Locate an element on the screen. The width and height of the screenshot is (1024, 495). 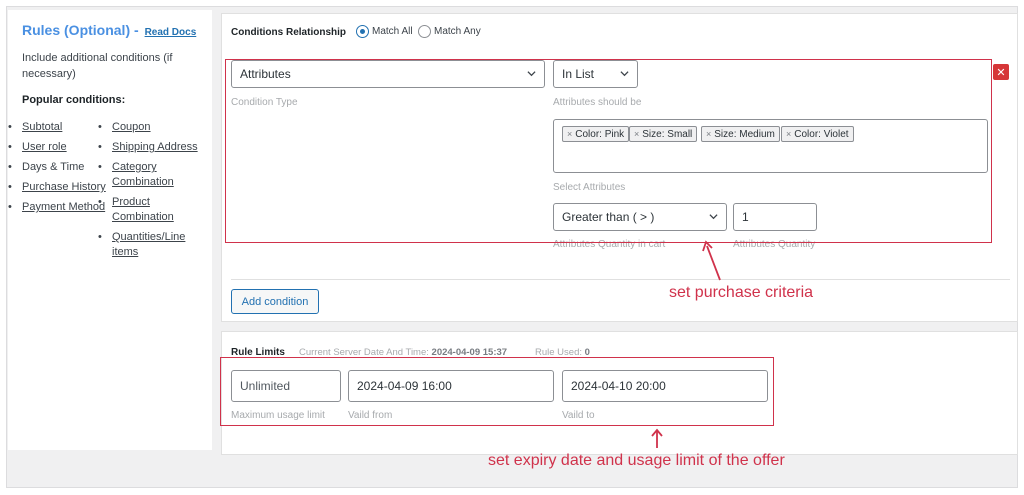
match-any-label: Match Any is located at coordinates (457, 31).